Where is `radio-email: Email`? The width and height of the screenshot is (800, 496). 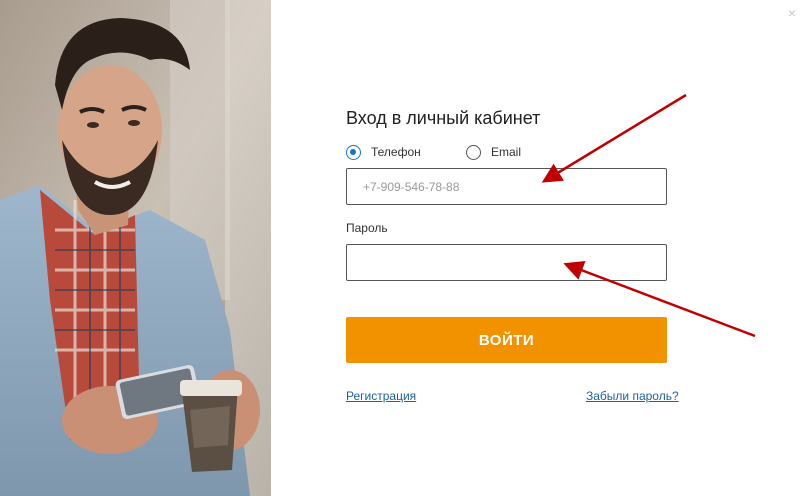
radio-email: Email is located at coordinates (493, 152).